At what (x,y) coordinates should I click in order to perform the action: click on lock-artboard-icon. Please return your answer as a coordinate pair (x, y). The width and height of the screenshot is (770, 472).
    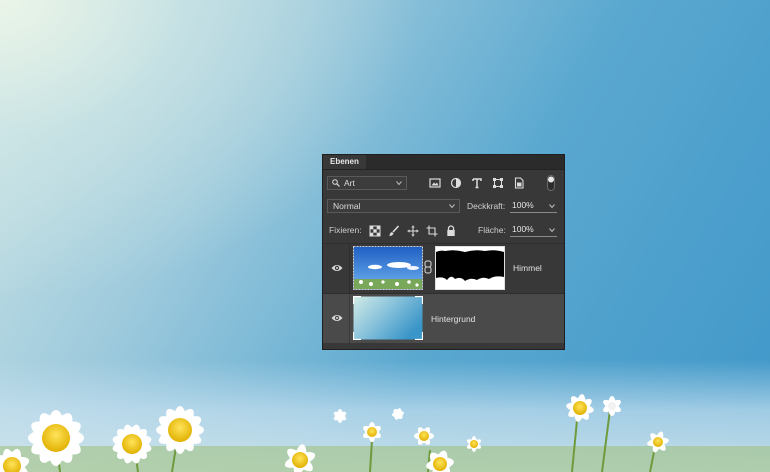
    Looking at the image, I should click on (432, 231).